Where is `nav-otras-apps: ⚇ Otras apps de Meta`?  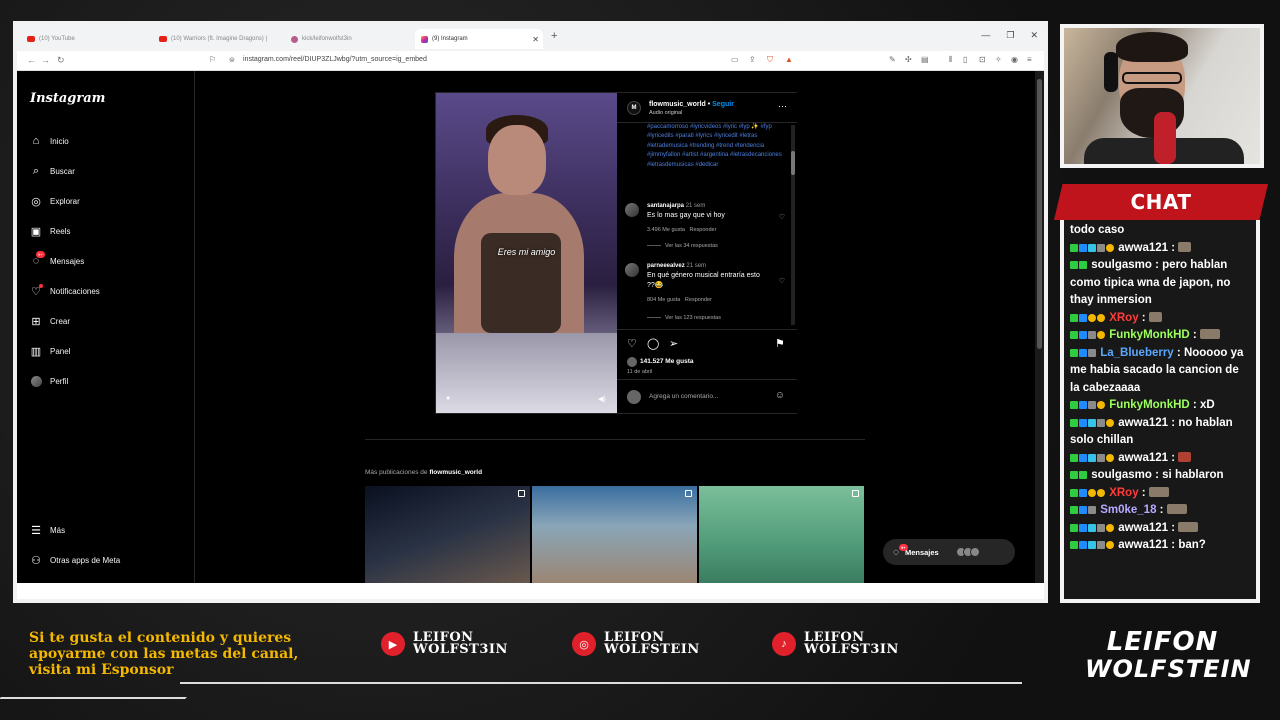 nav-otras-apps: ⚇ Otras apps de Meta is located at coordinates (75, 560).